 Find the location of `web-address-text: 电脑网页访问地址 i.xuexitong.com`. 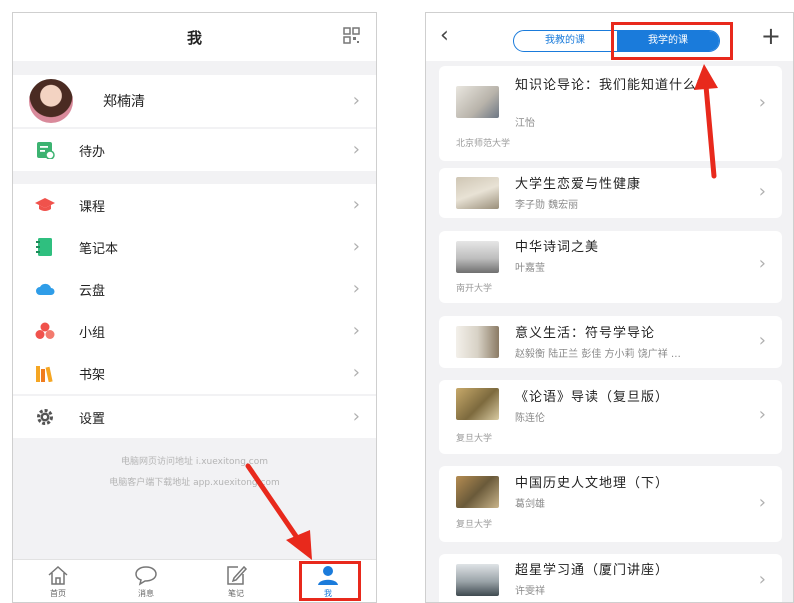

web-address-text: 电脑网页访问地址 i.xuexitong.com is located at coordinates (194, 462).